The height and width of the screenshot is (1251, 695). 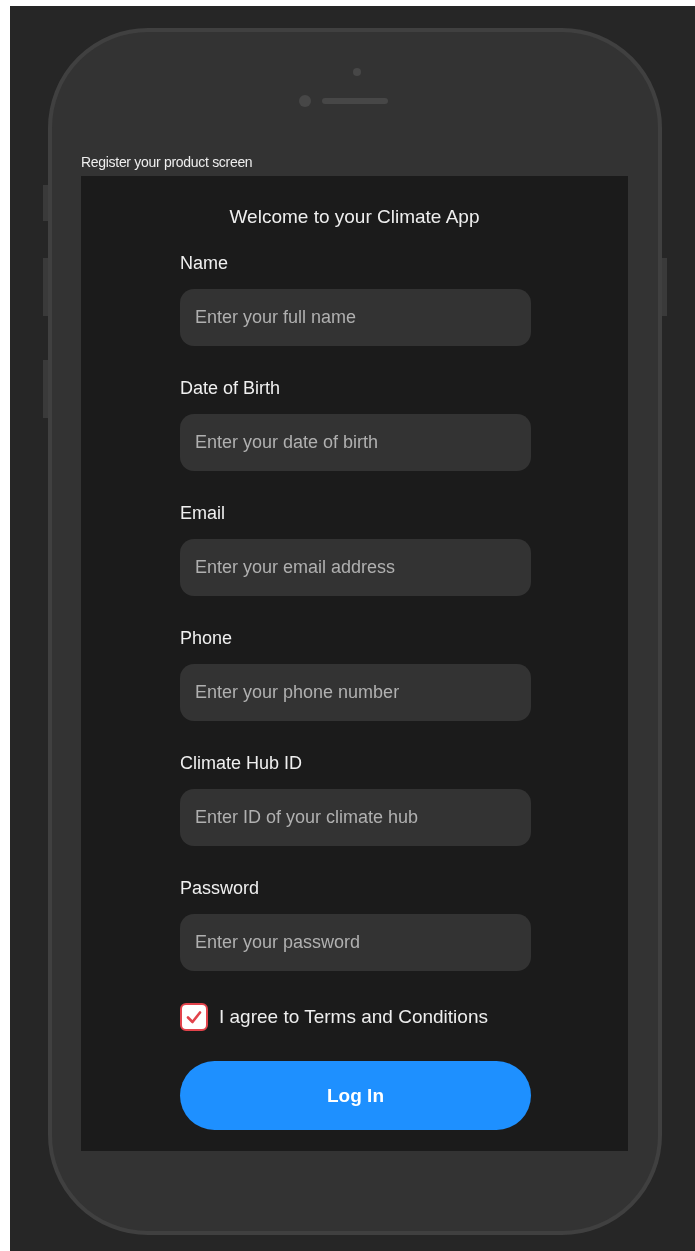 I want to click on input-field: Enter your phone number, so click(x=355, y=692).